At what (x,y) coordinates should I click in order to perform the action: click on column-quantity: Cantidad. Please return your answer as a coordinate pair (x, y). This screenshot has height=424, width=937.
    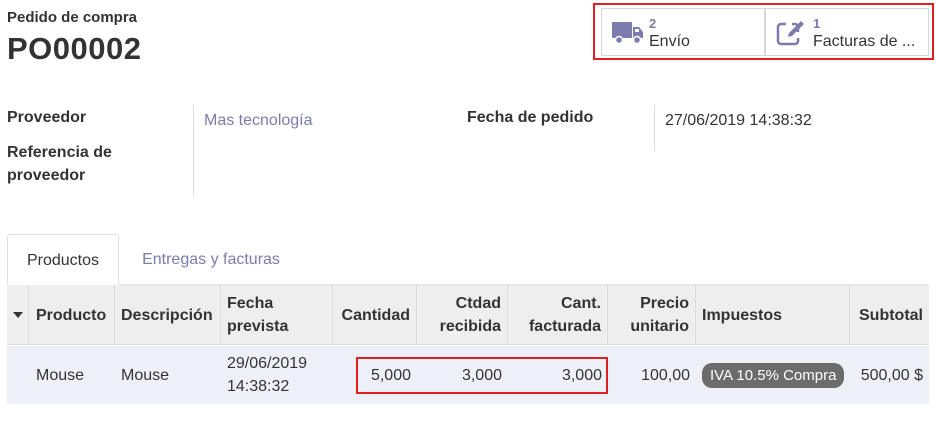
    Looking at the image, I should click on (375, 315).